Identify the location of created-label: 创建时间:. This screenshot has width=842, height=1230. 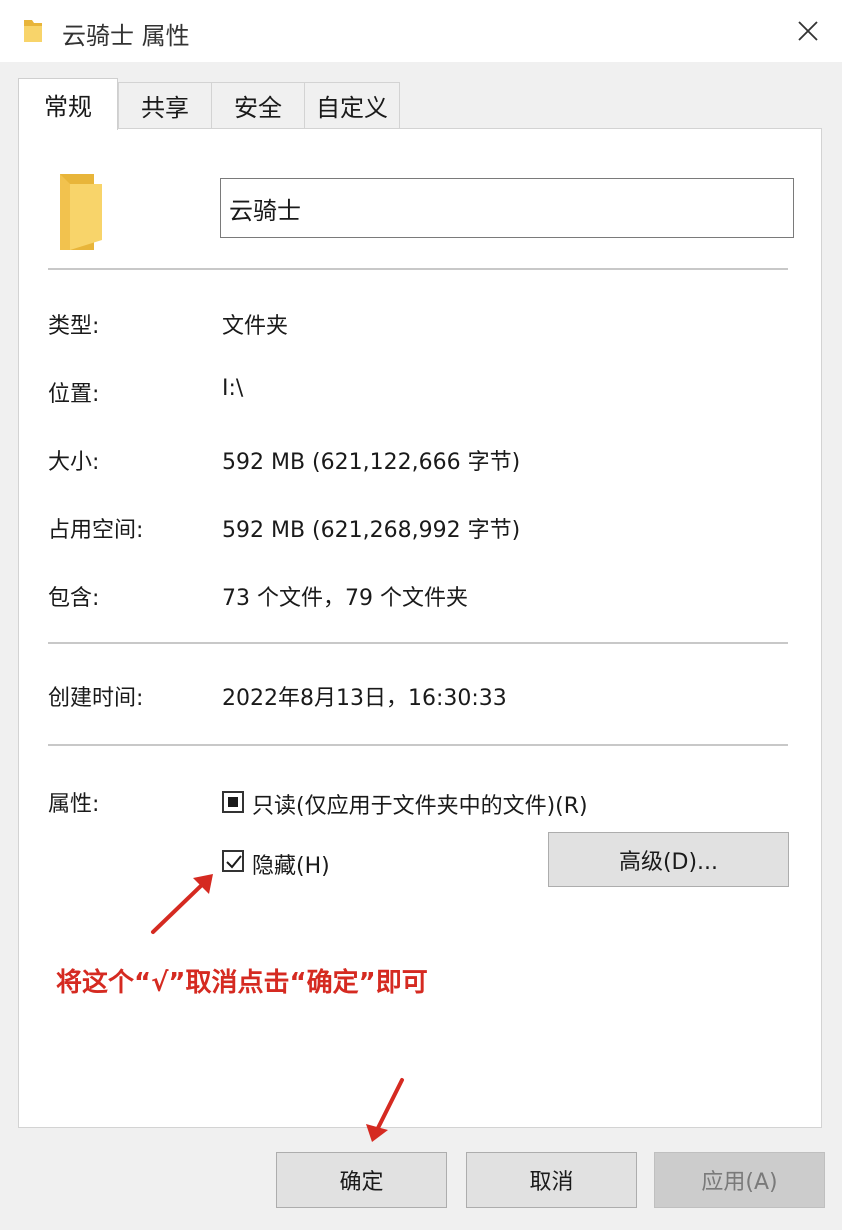
(96, 698).